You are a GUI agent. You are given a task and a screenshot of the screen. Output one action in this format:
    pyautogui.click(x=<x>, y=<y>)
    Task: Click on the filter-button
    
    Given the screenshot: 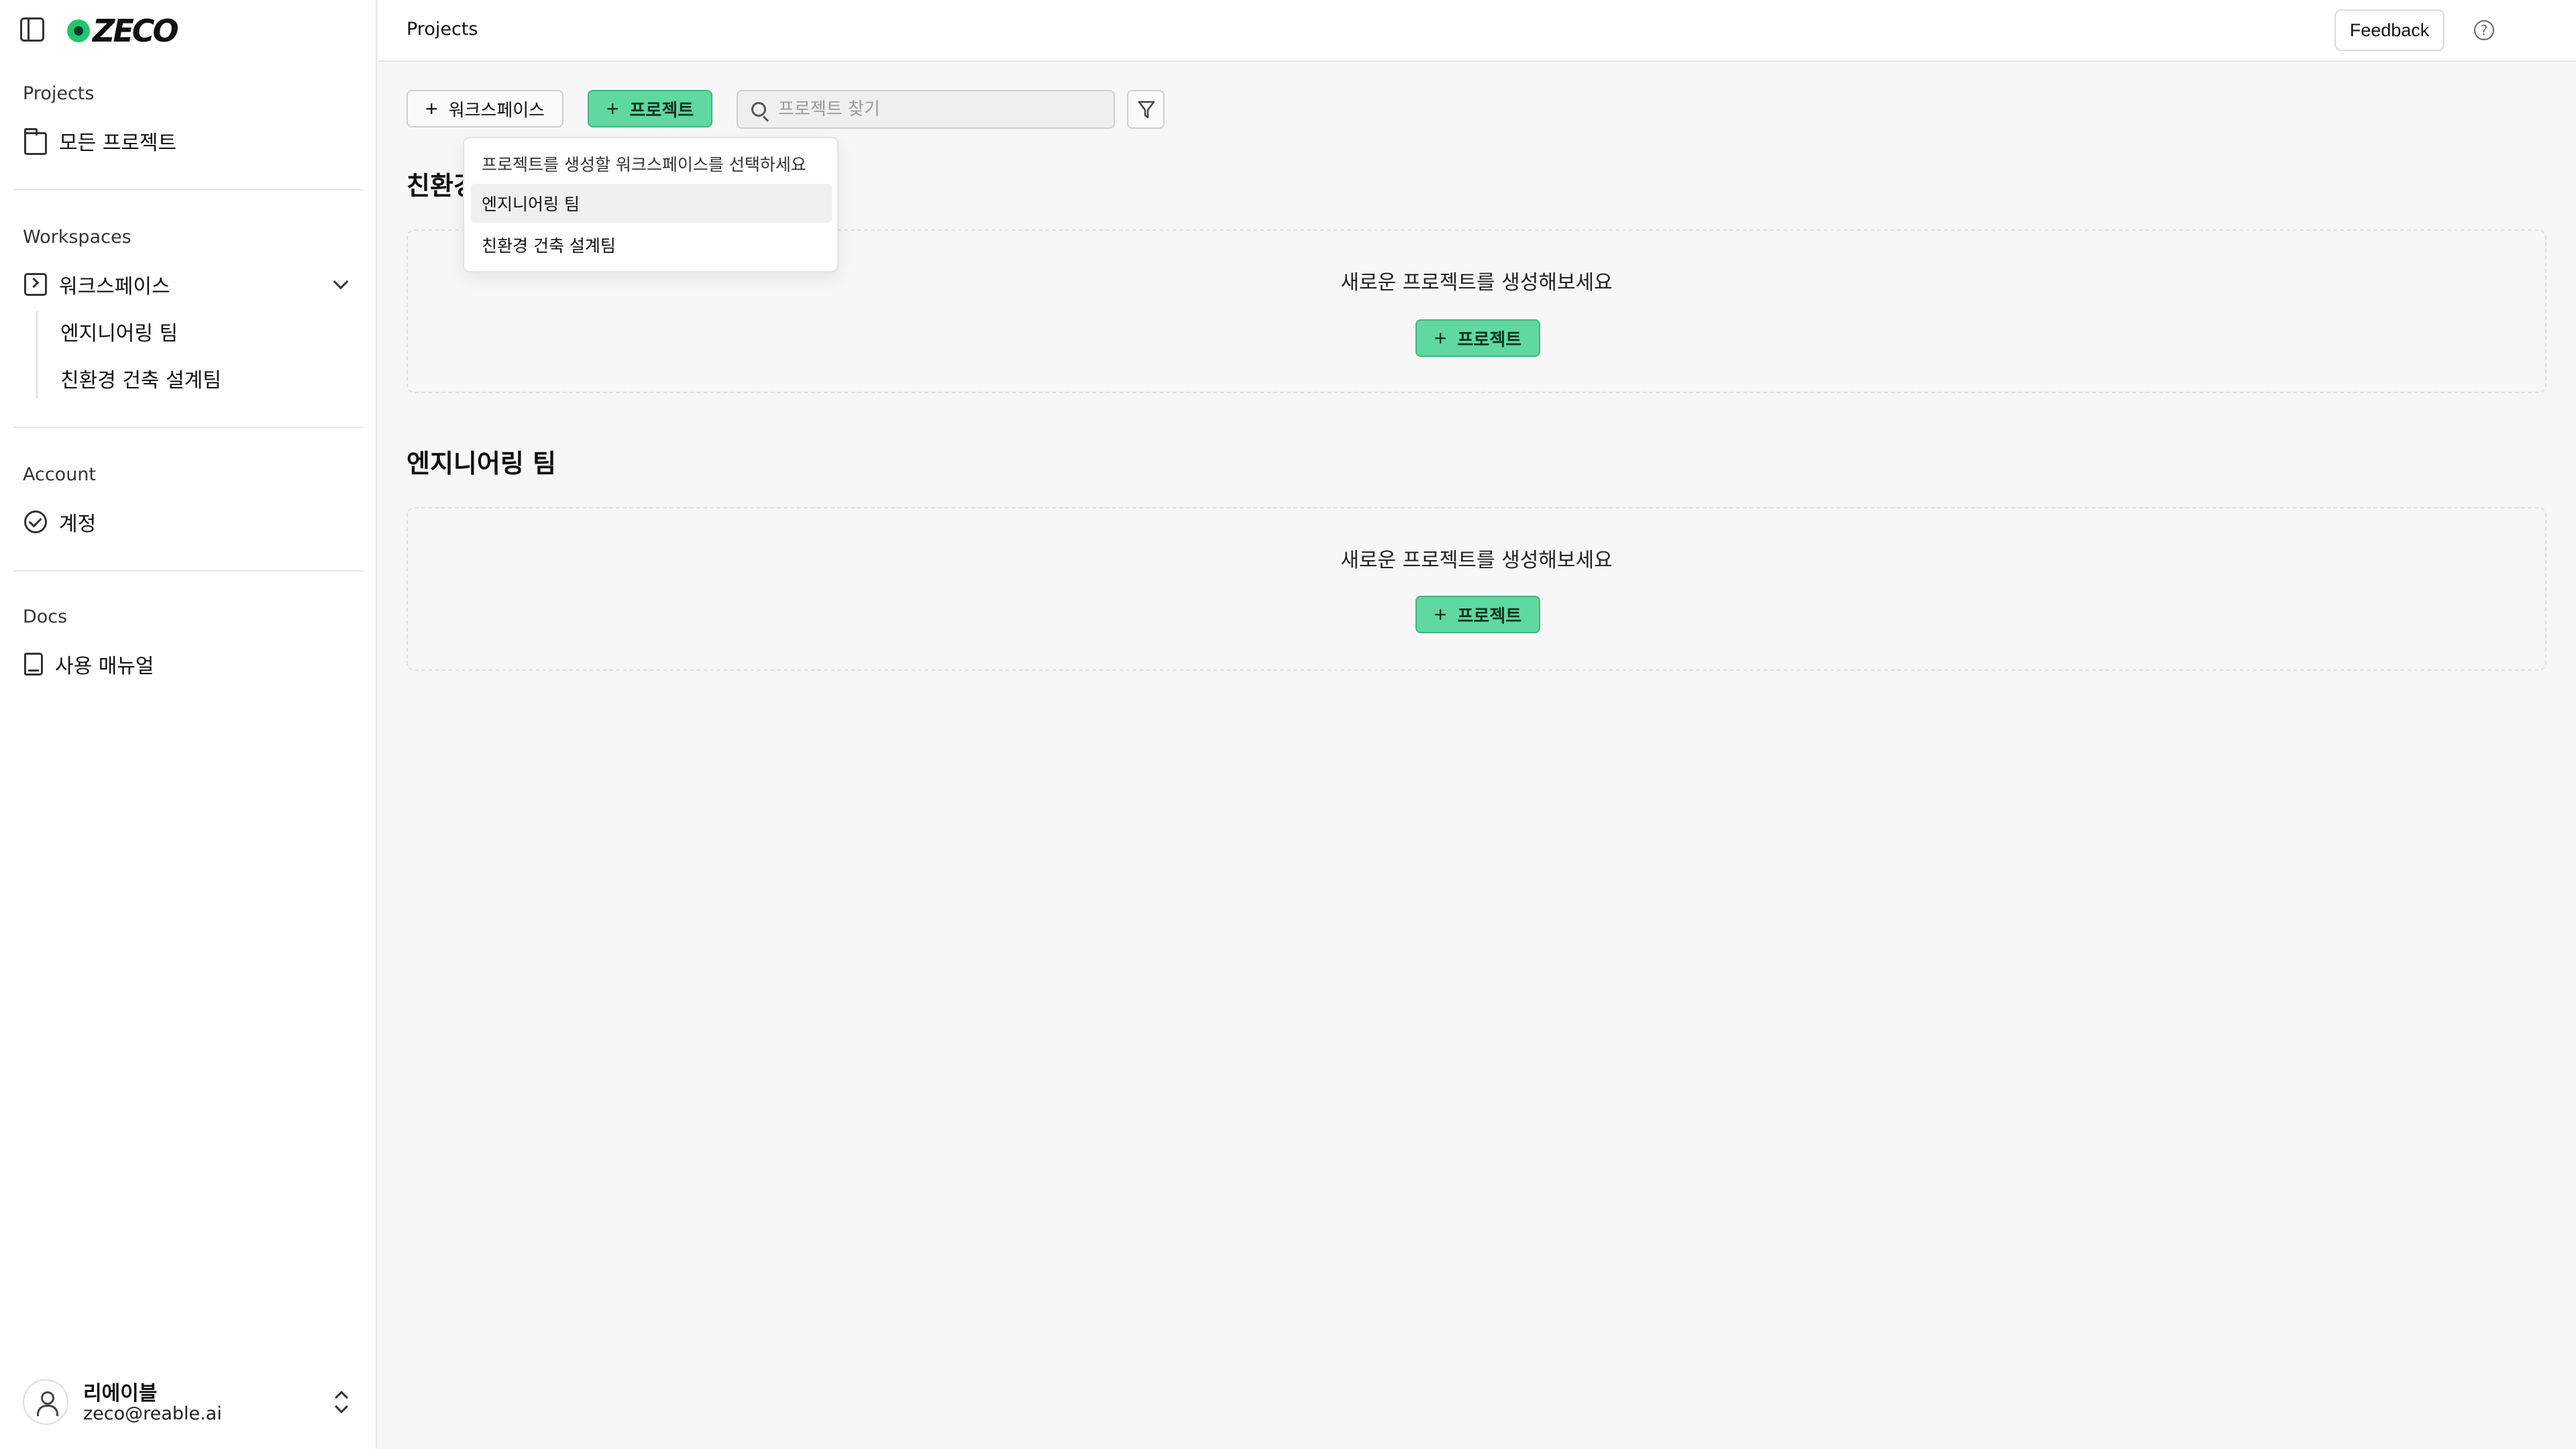 What is the action you would take?
    pyautogui.click(x=1146, y=109)
    